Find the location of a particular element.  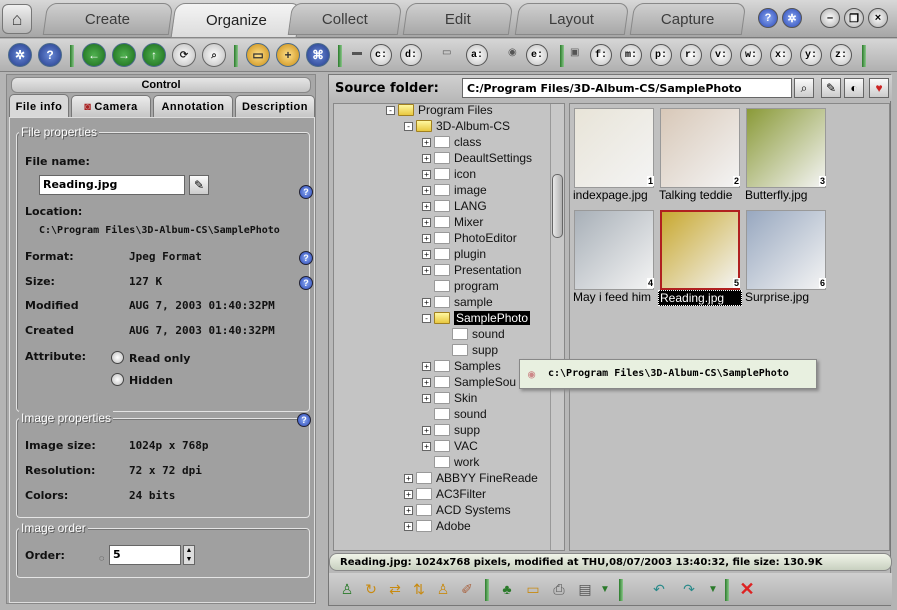

tree-item: - Program Files is located at coordinates (439, 111).